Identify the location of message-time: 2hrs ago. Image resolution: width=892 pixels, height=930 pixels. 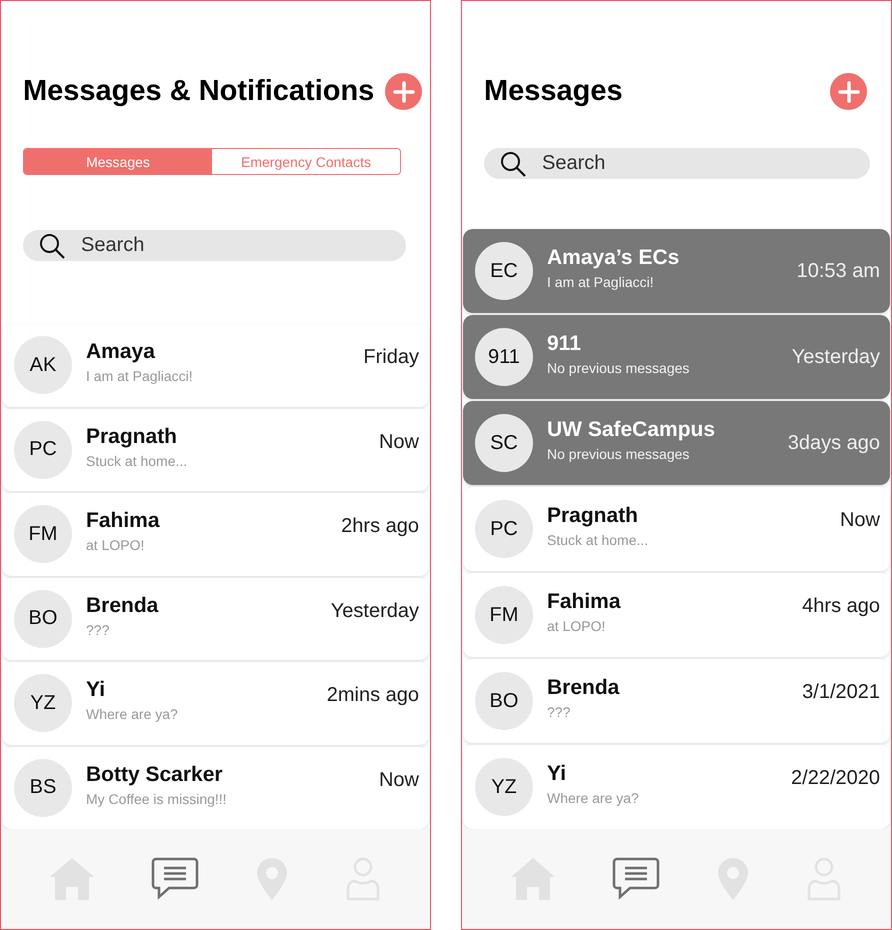
(380, 526).